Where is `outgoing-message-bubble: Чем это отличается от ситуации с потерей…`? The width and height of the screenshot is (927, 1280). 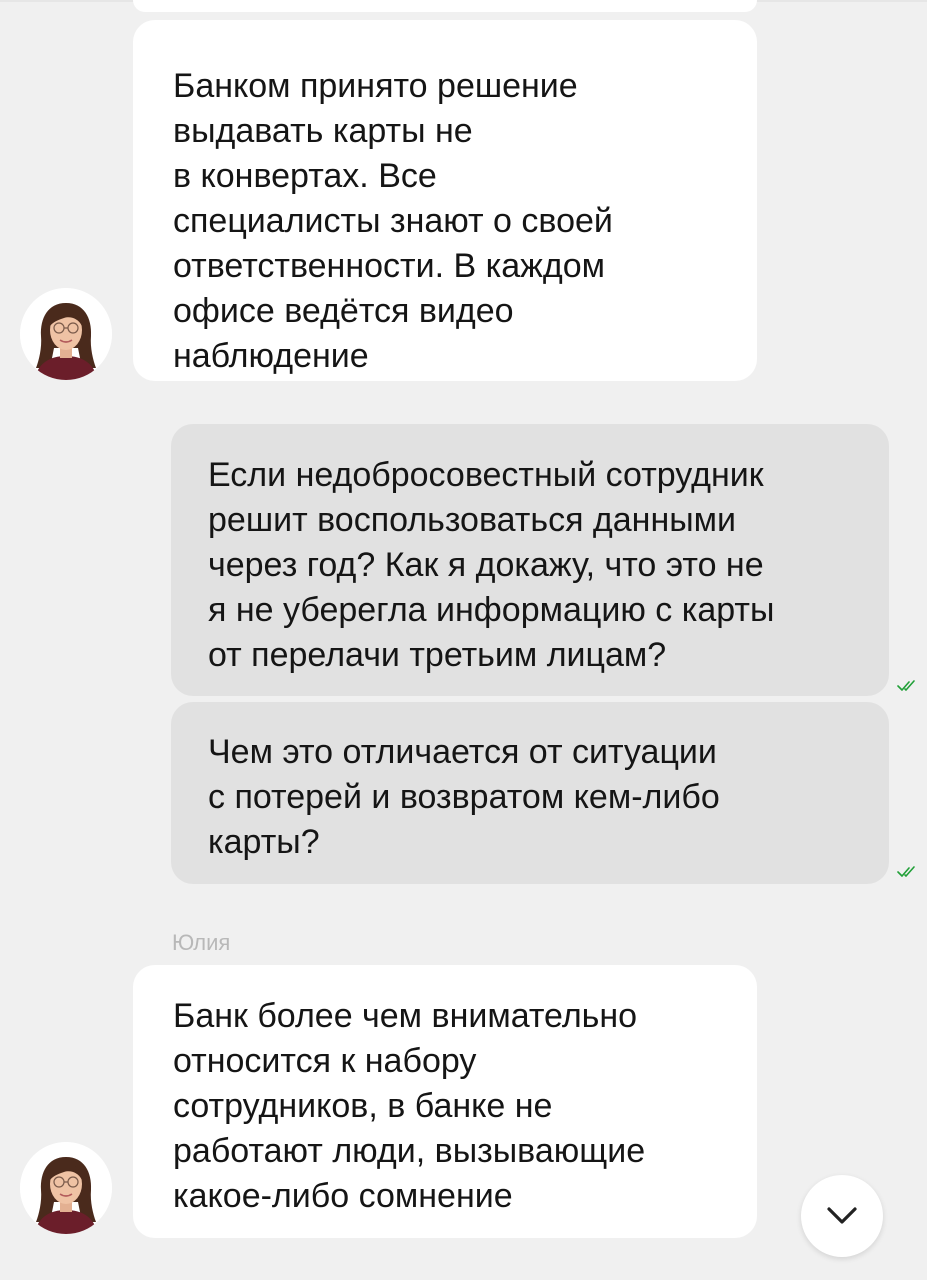 outgoing-message-bubble: Чем это отличается от ситуации с потерей… is located at coordinates (530, 793).